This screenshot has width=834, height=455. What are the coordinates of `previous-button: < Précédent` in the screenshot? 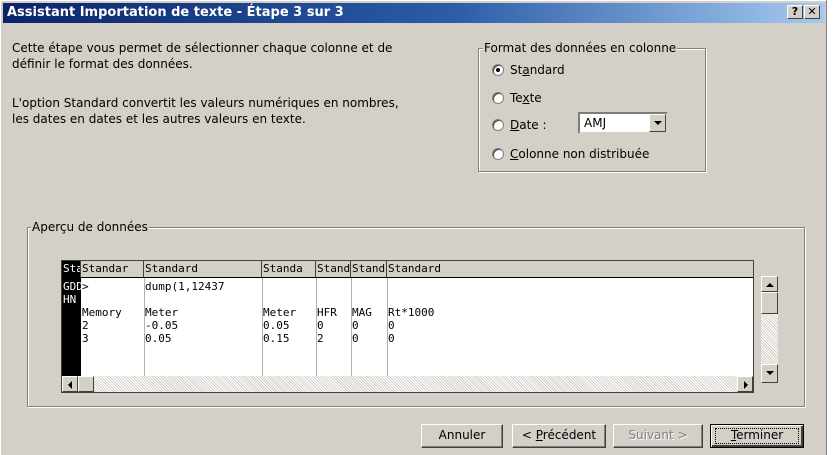 It's located at (559, 436).